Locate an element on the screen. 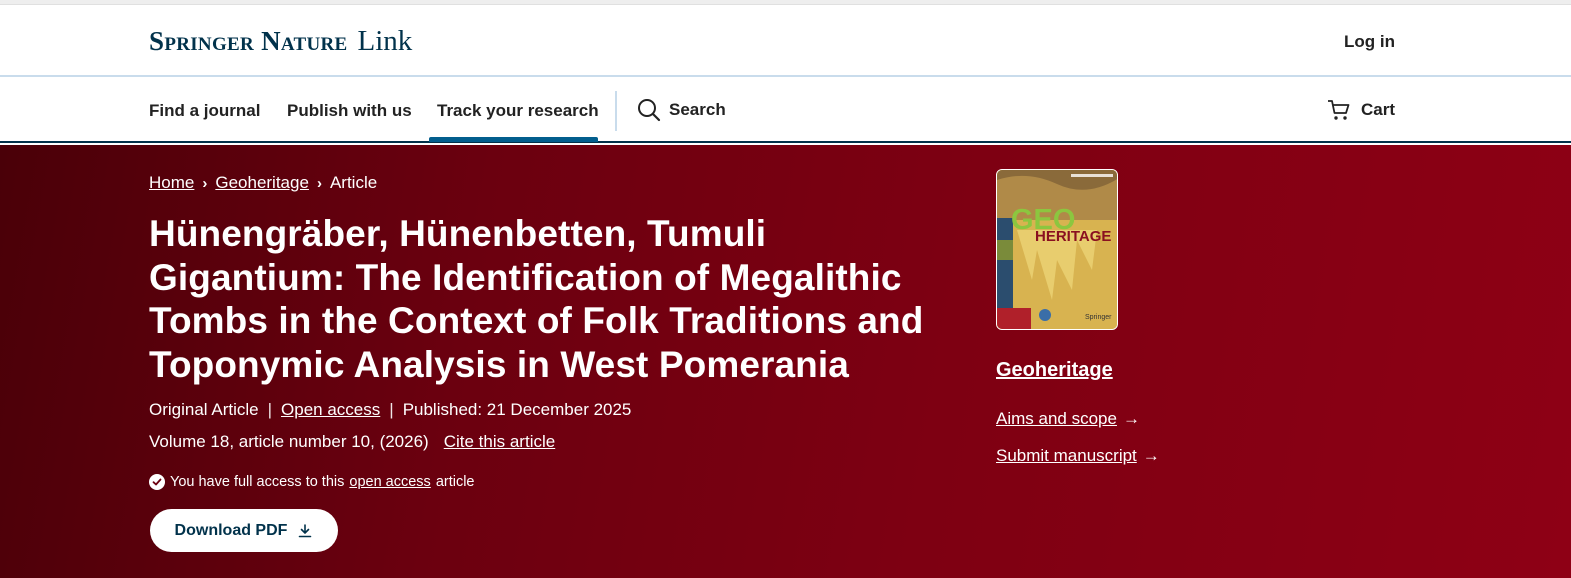 The width and height of the screenshot is (1571, 578). access-note-link: open access is located at coordinates (389, 482).